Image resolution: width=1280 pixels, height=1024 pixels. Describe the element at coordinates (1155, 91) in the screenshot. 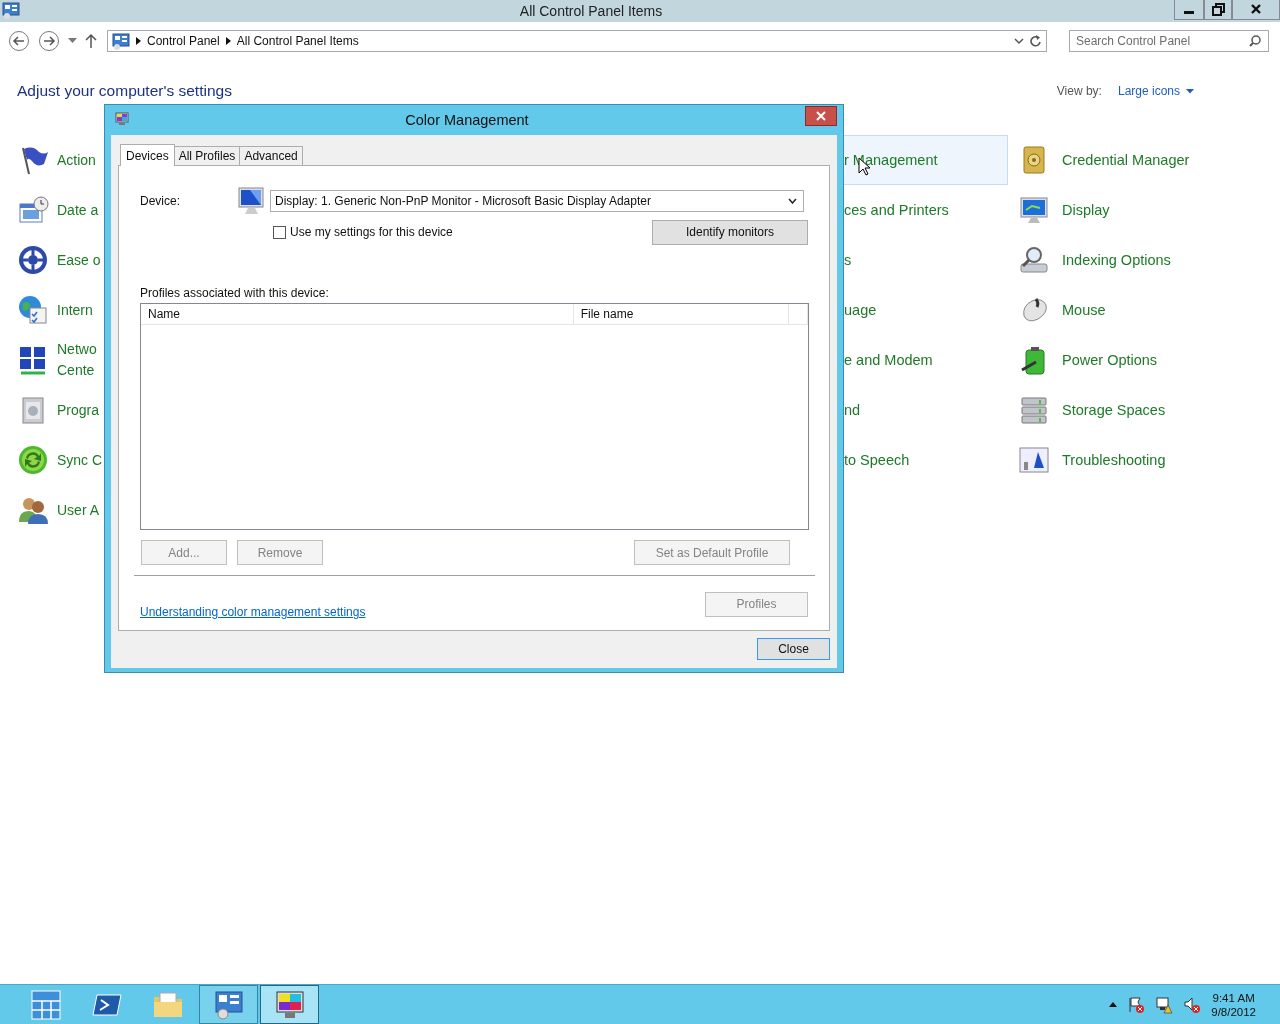

I see `view-dropdown: Large icons` at that location.